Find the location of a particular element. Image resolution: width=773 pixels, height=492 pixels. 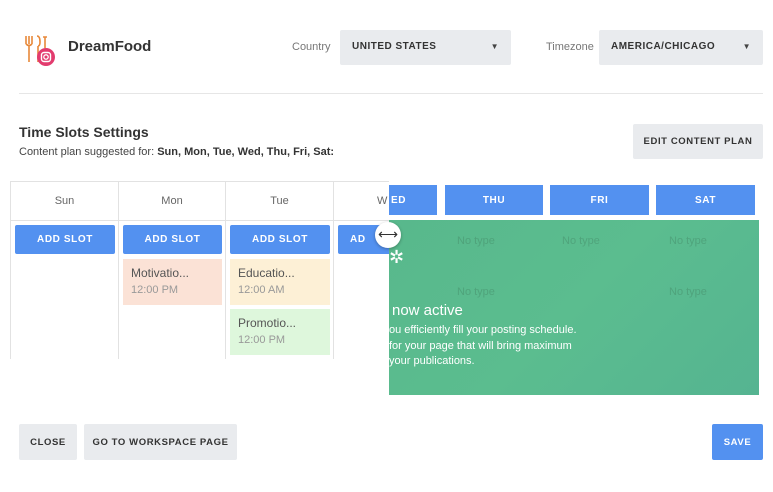

day-header-sun: Sun is located at coordinates (64, 201).